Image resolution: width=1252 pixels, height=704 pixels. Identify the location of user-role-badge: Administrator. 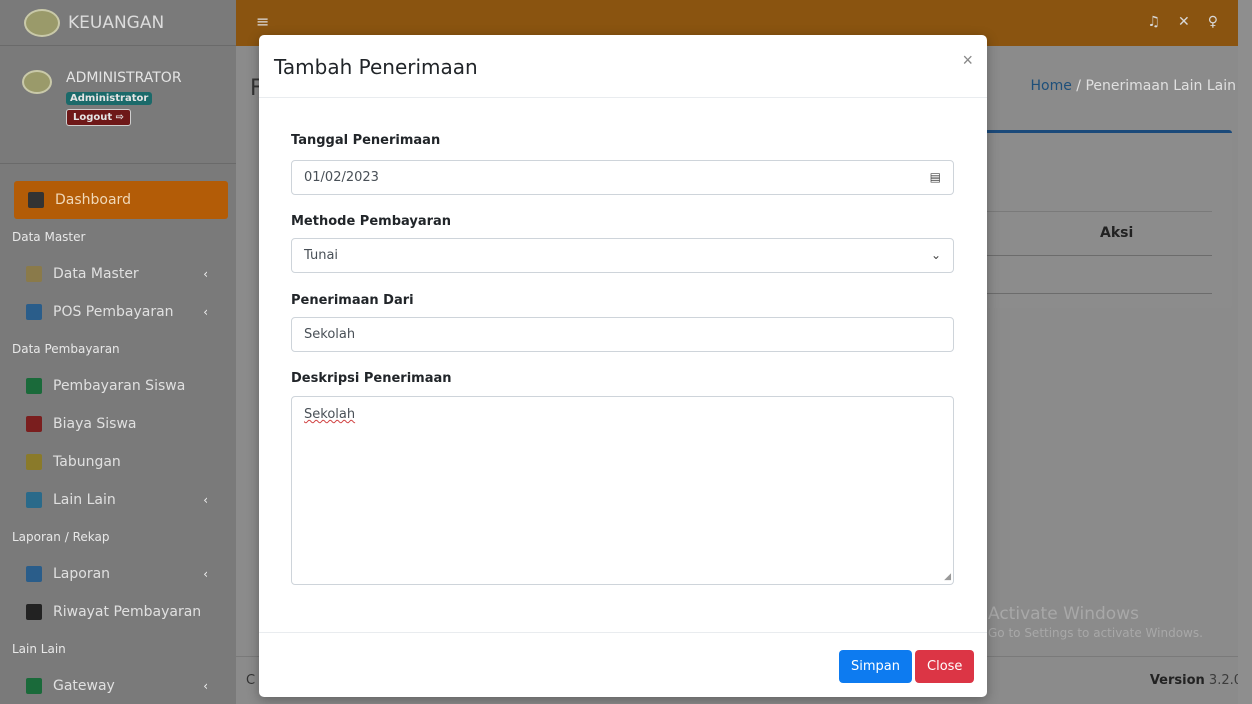
(109, 98).